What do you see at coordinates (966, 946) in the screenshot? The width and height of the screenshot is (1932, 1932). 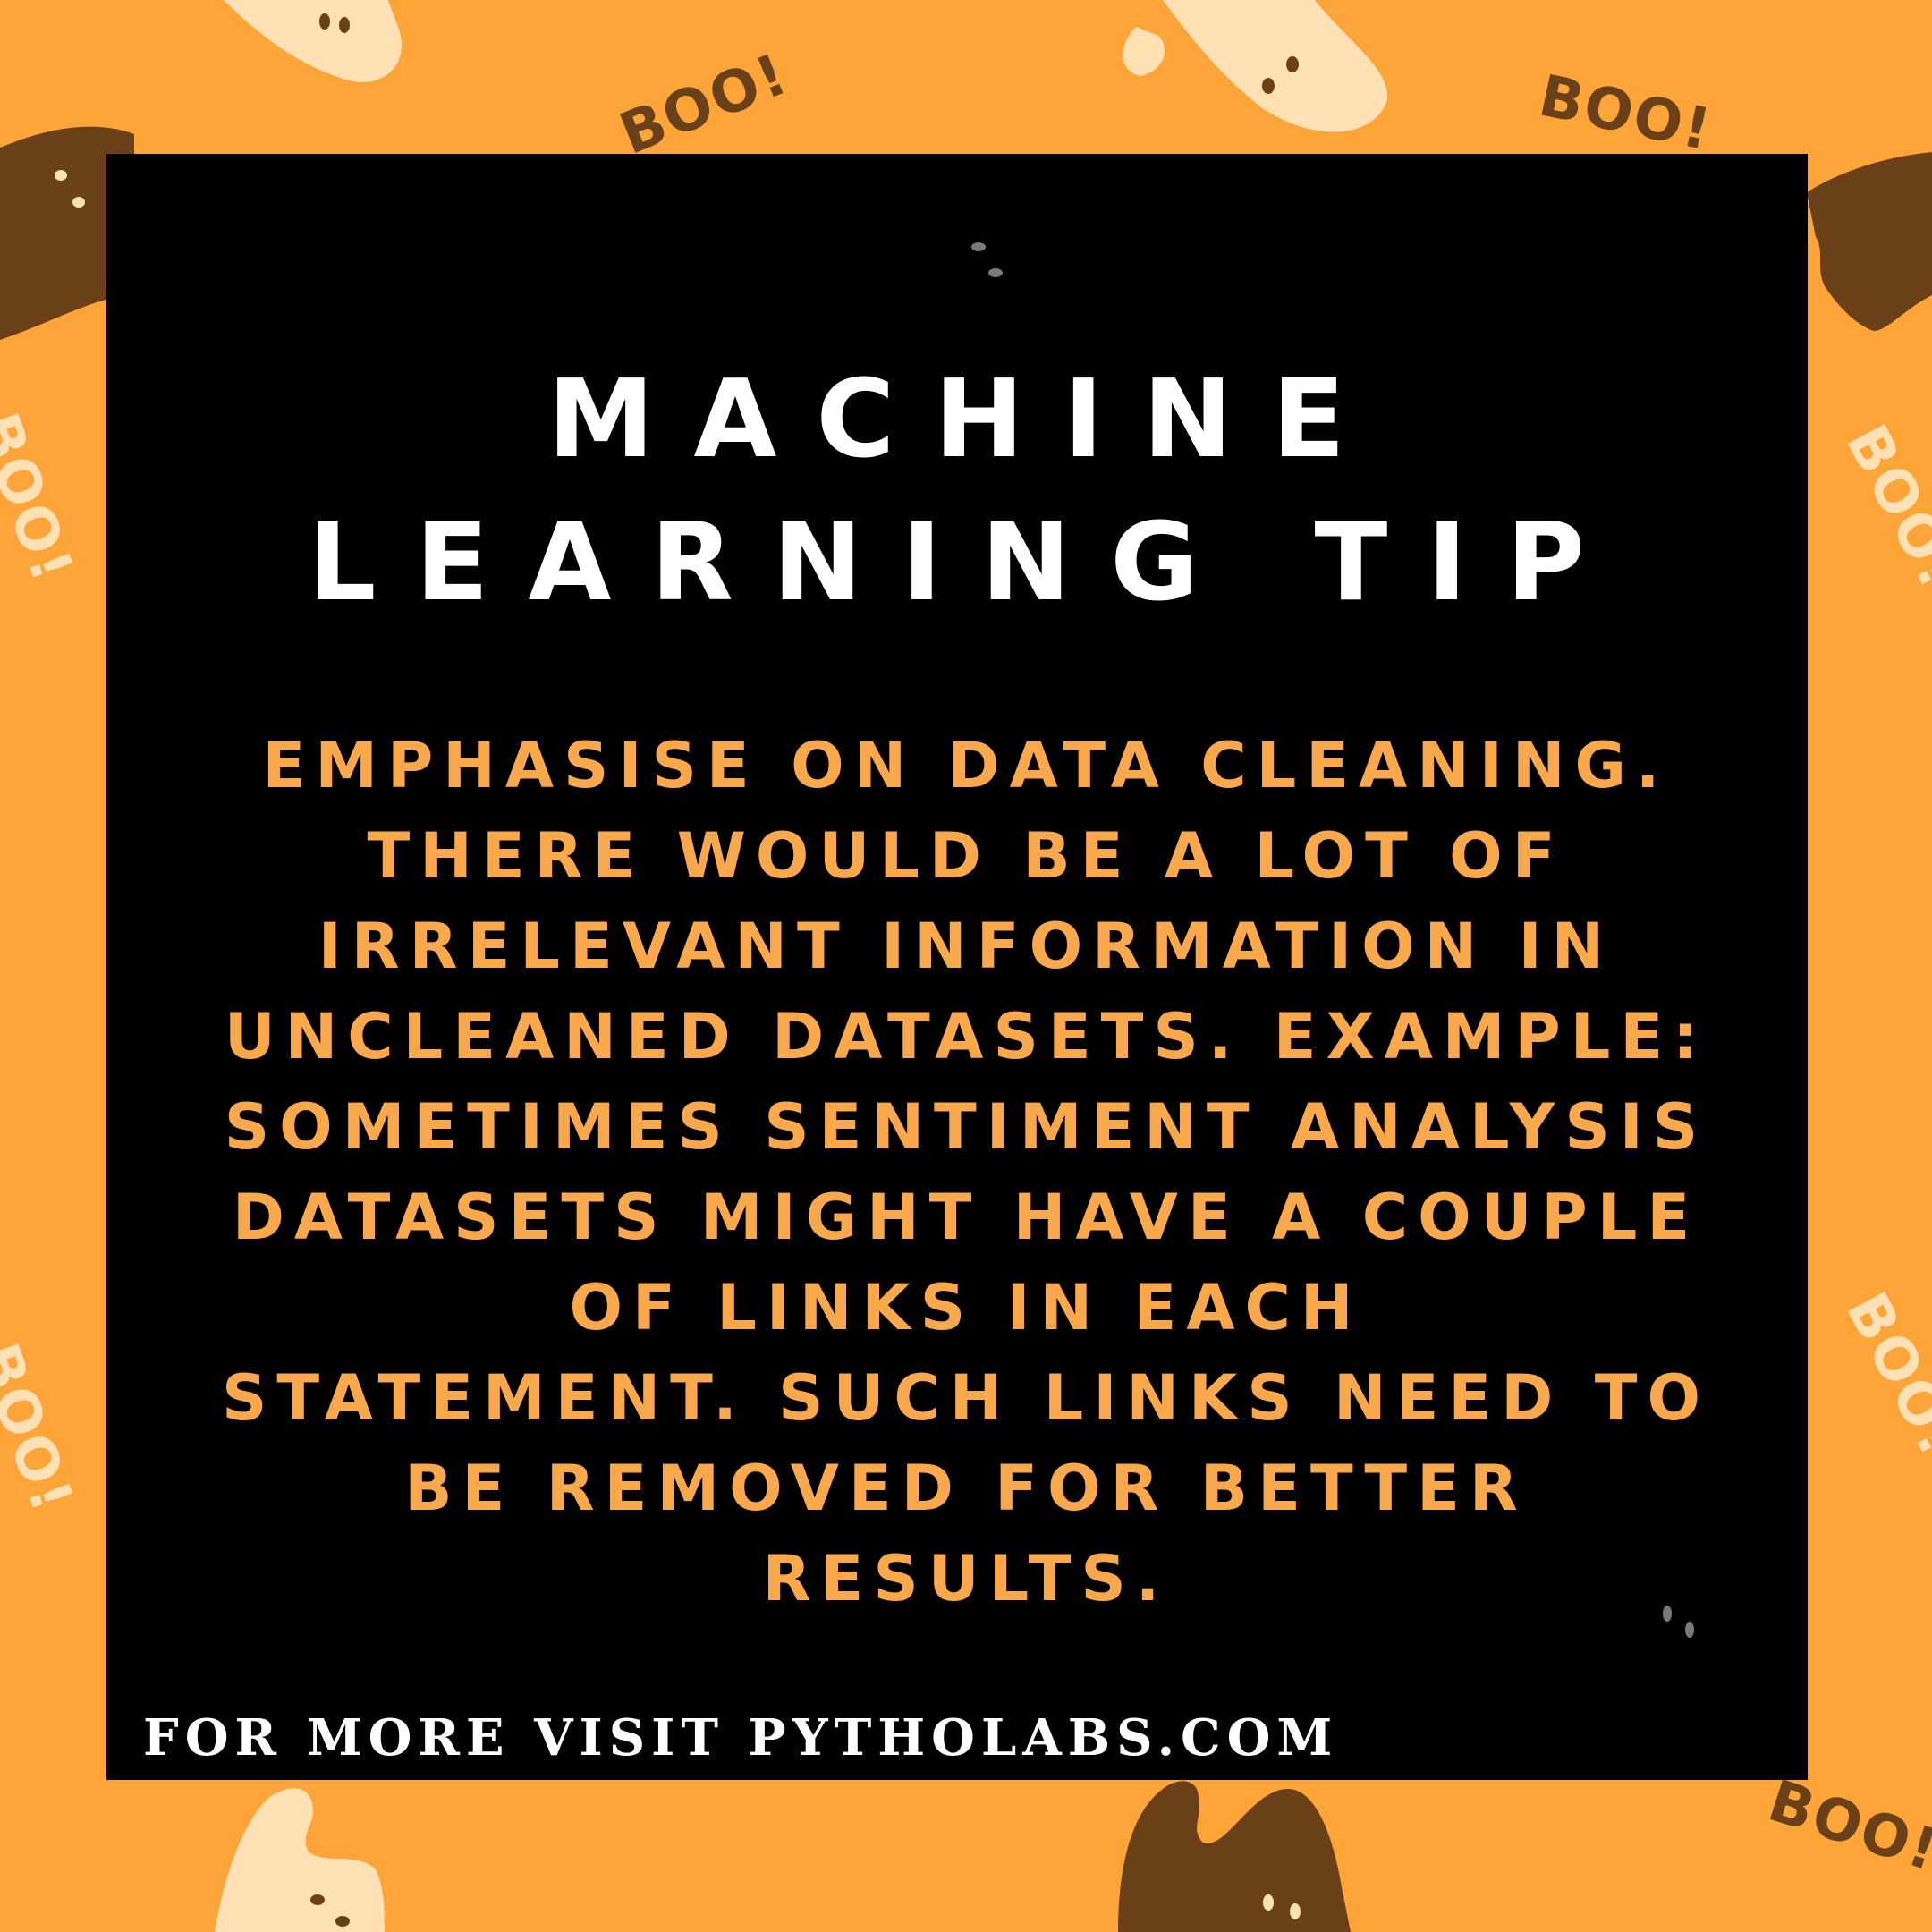 I see `body-line: IRRELEVANT INFORMATION IN` at bounding box center [966, 946].